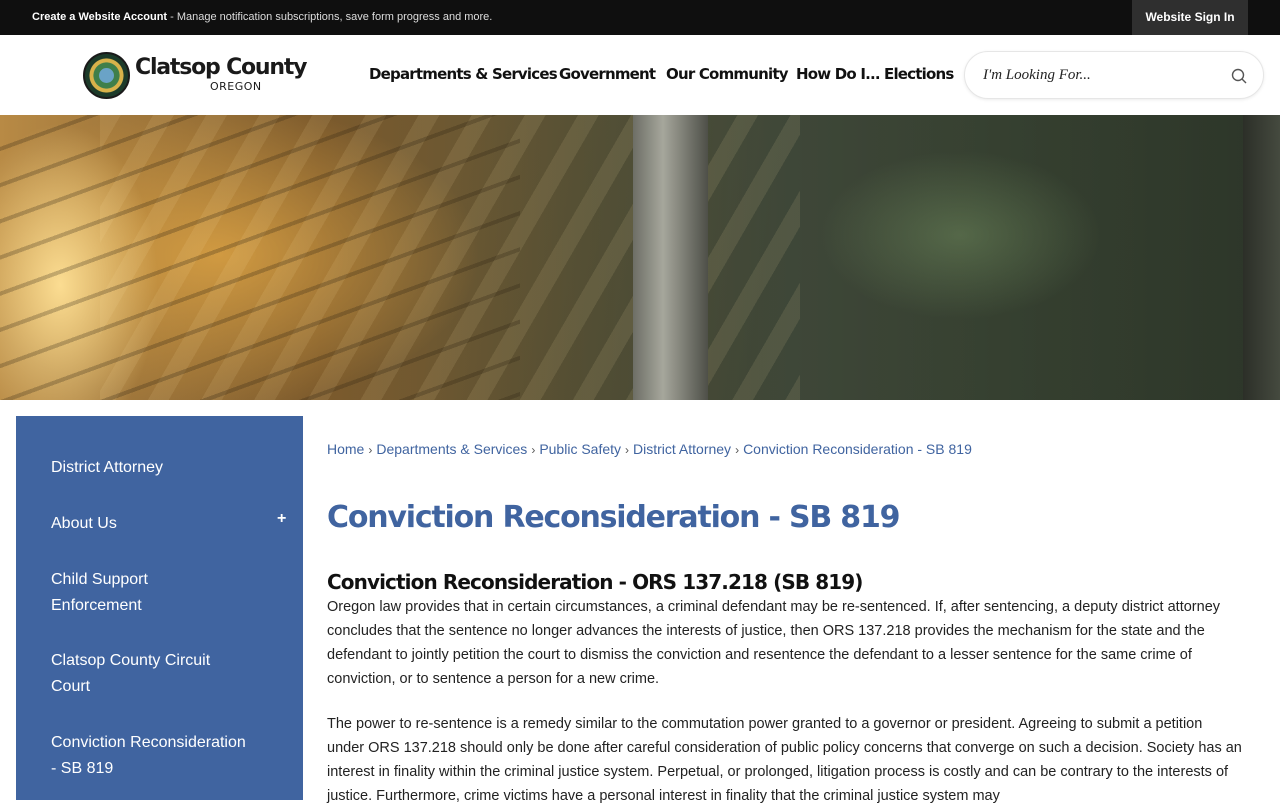 The height and width of the screenshot is (808, 1280). What do you see at coordinates (727, 74) in the screenshot?
I see `nav-our-community: Our Community` at bounding box center [727, 74].